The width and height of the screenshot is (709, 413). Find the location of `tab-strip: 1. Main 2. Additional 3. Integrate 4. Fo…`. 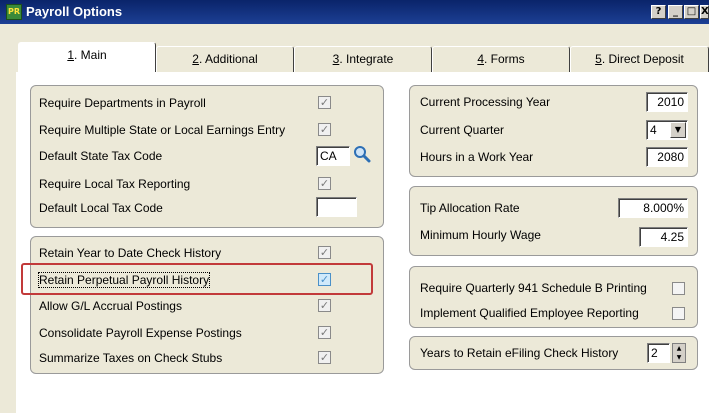

tab-strip: 1. Main 2. Additional 3. Integrate 4. Fo… is located at coordinates (363, 57).